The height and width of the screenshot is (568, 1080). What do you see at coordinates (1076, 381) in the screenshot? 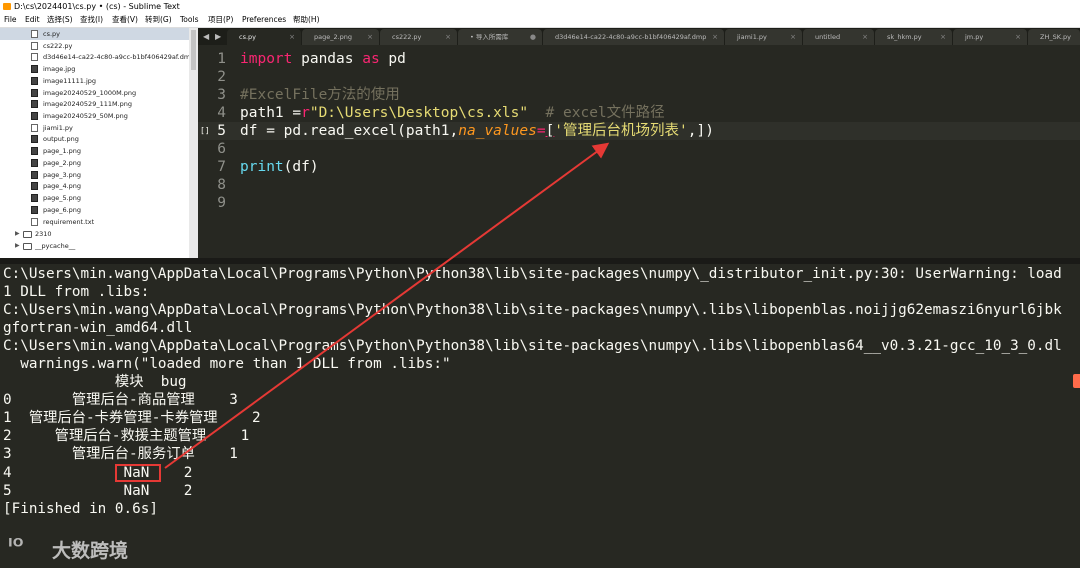
I see `side-tag-icon` at bounding box center [1076, 381].